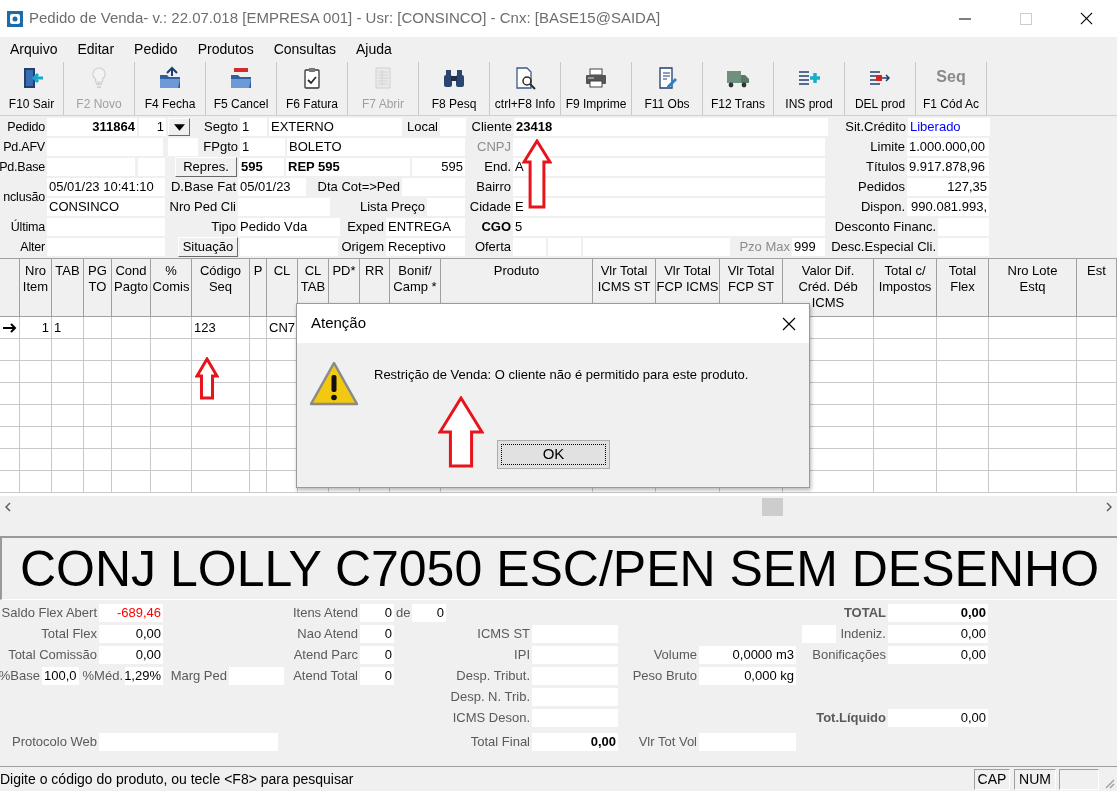 The image size is (1117, 791). Describe the element at coordinates (102, 675) in the screenshot. I see `field-label: %Méd.` at that location.